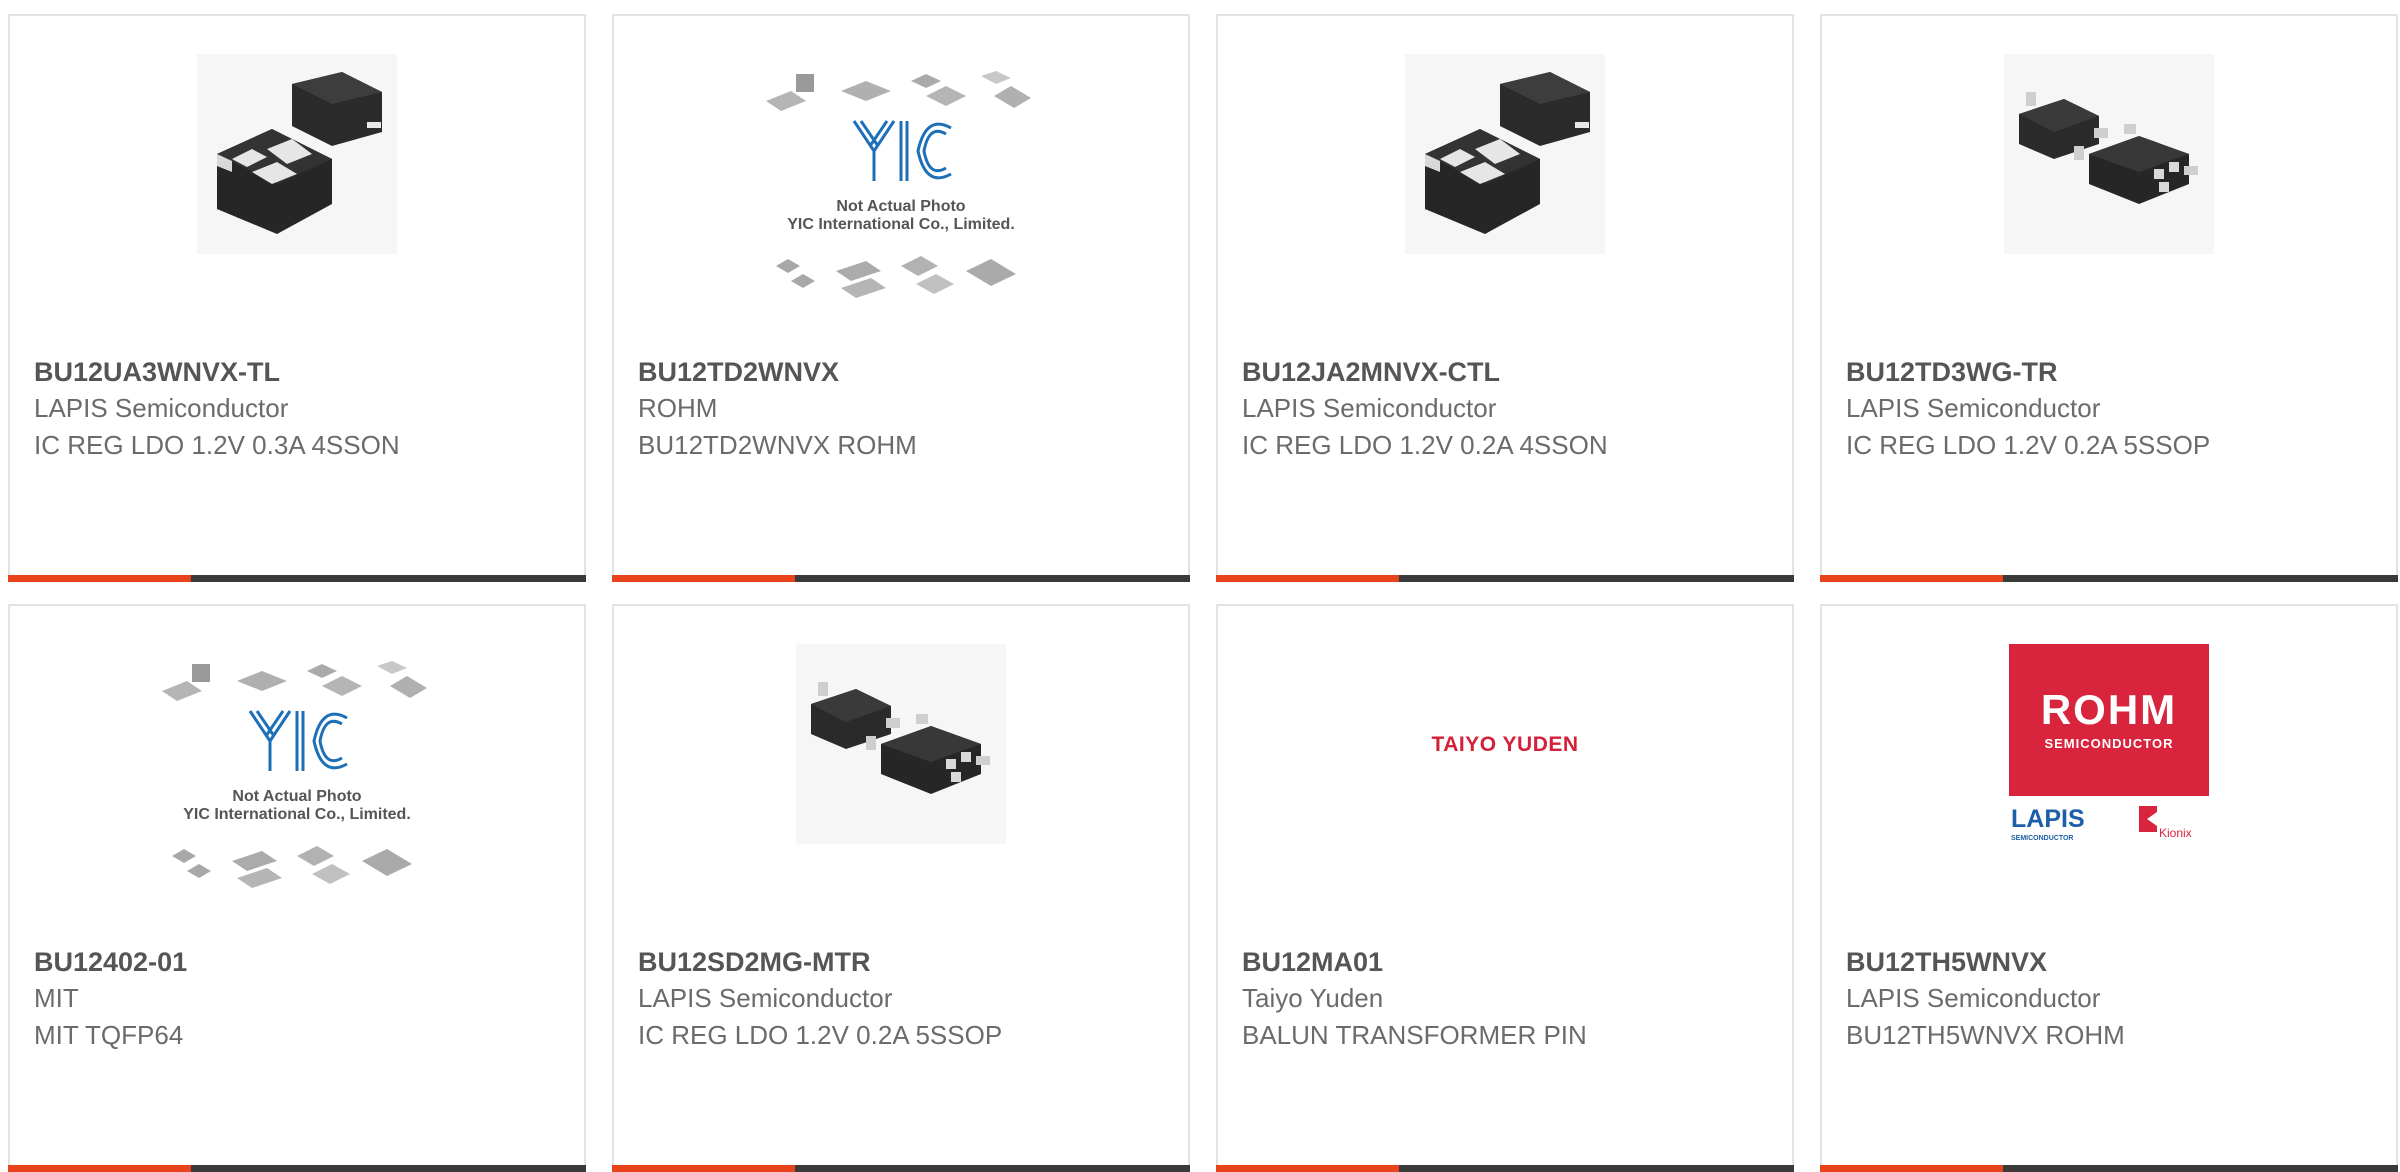  What do you see at coordinates (301, 372) in the screenshot?
I see `part-number: BU12UA3WNVX-TL` at bounding box center [301, 372].